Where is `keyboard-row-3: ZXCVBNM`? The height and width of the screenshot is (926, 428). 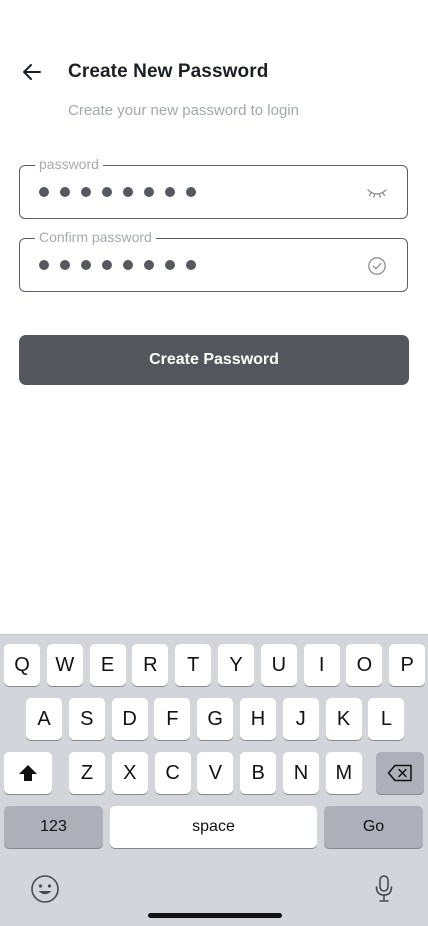 keyboard-row-3: ZXCVBNM is located at coordinates (214, 773).